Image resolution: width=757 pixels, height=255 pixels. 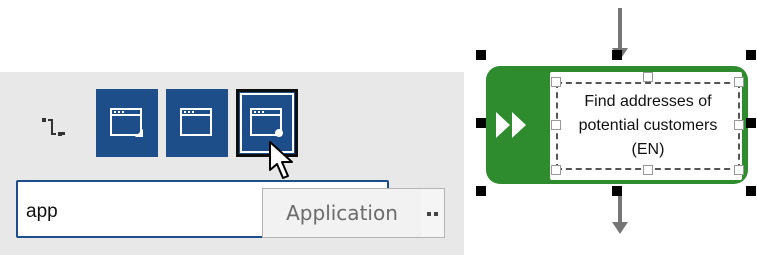 I want to click on connector-icon, so click(x=53, y=128).